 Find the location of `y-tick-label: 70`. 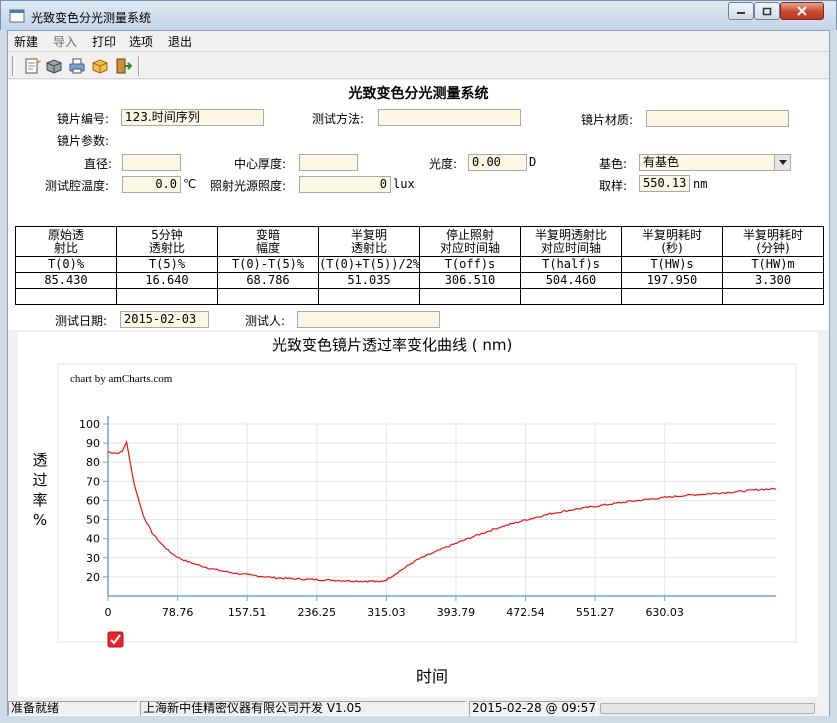

y-tick-label: 70 is located at coordinates (93, 481).